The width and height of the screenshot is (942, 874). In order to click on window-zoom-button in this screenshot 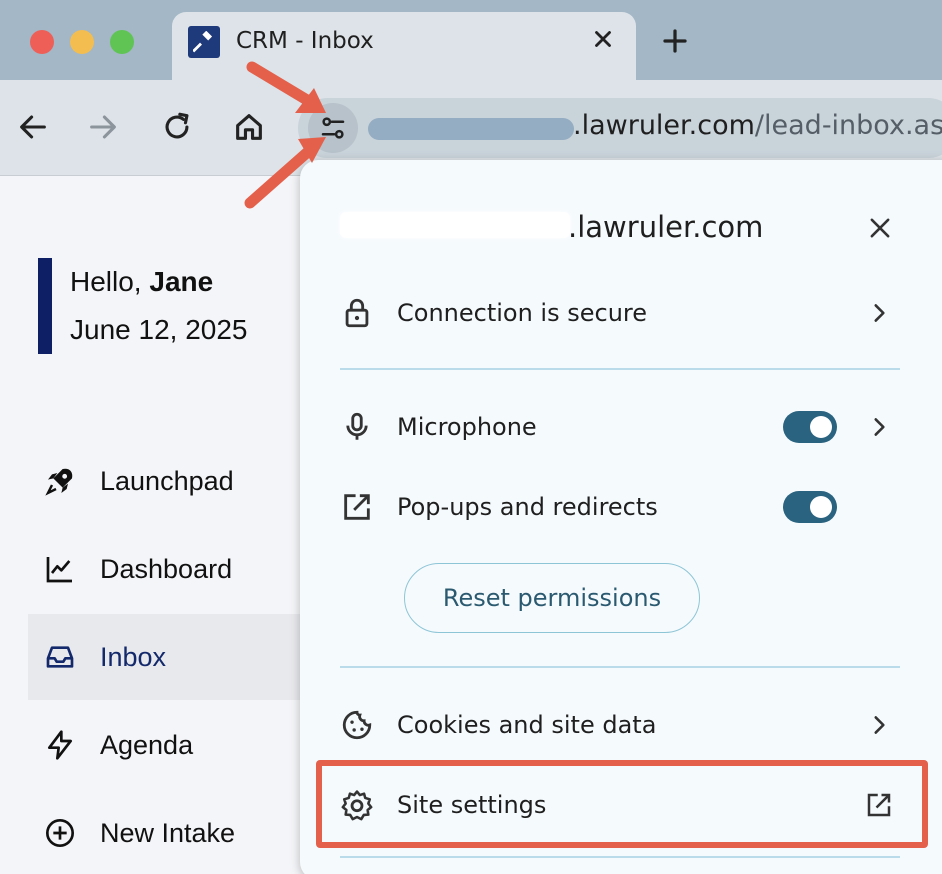, I will do `click(122, 42)`.